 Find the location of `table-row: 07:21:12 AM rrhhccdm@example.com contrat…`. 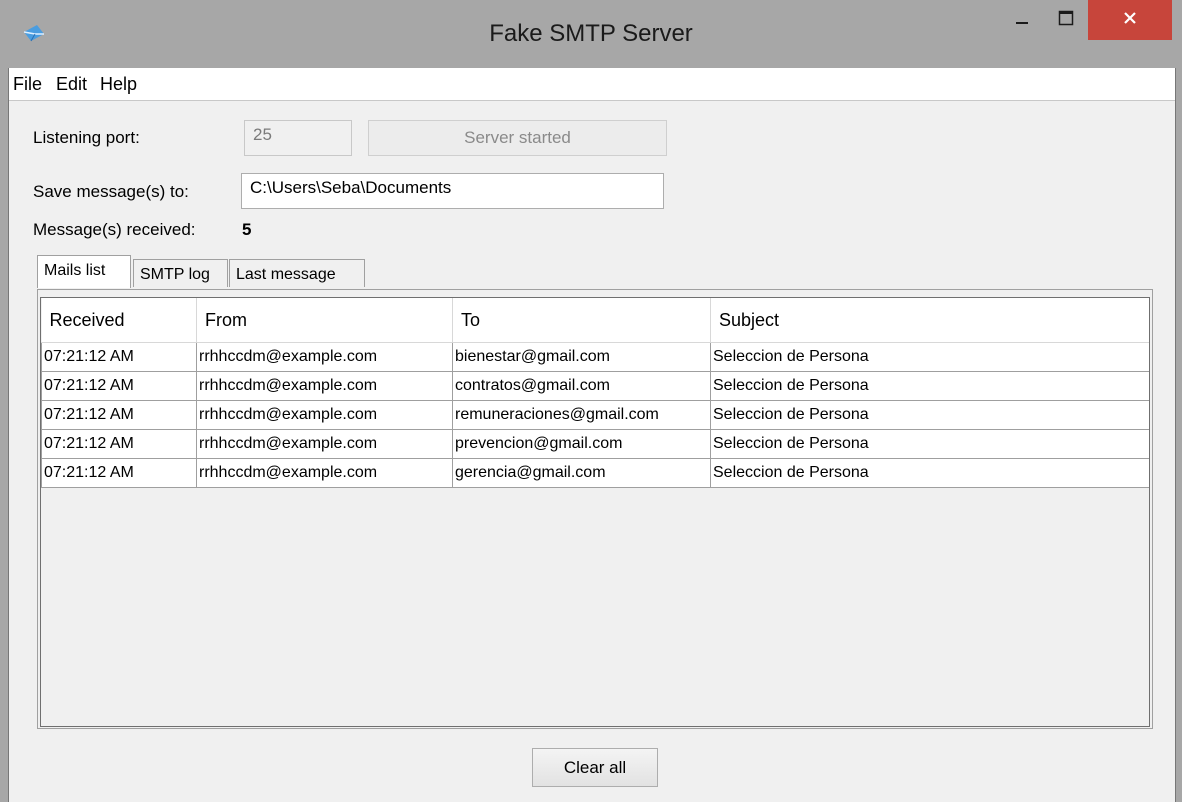

table-row: 07:21:12 AM rrhhccdm@example.com contrat… is located at coordinates (595, 386).